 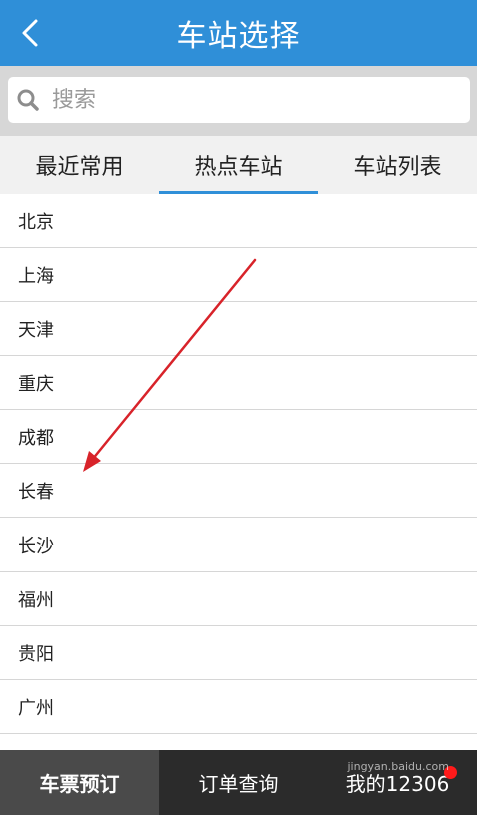 I want to click on search-bar, so click(x=238, y=101).